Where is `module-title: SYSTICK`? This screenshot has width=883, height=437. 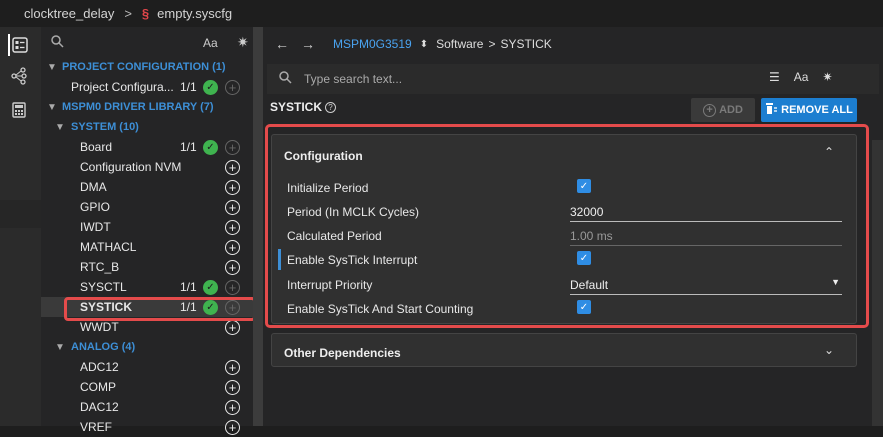 module-title: SYSTICK is located at coordinates (296, 107).